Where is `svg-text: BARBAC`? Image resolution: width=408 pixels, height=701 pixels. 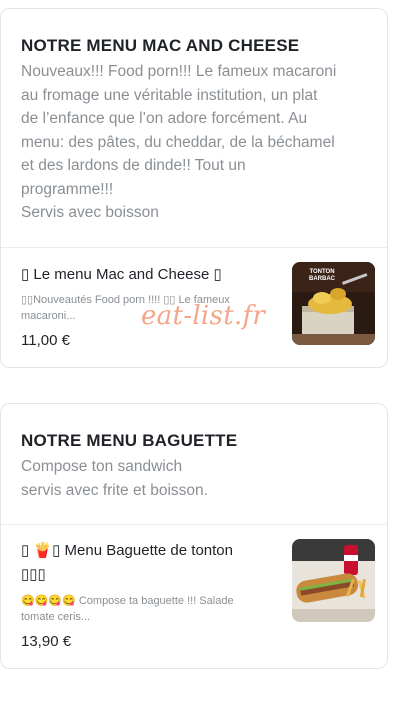 svg-text: BARBAC is located at coordinates (322, 279).